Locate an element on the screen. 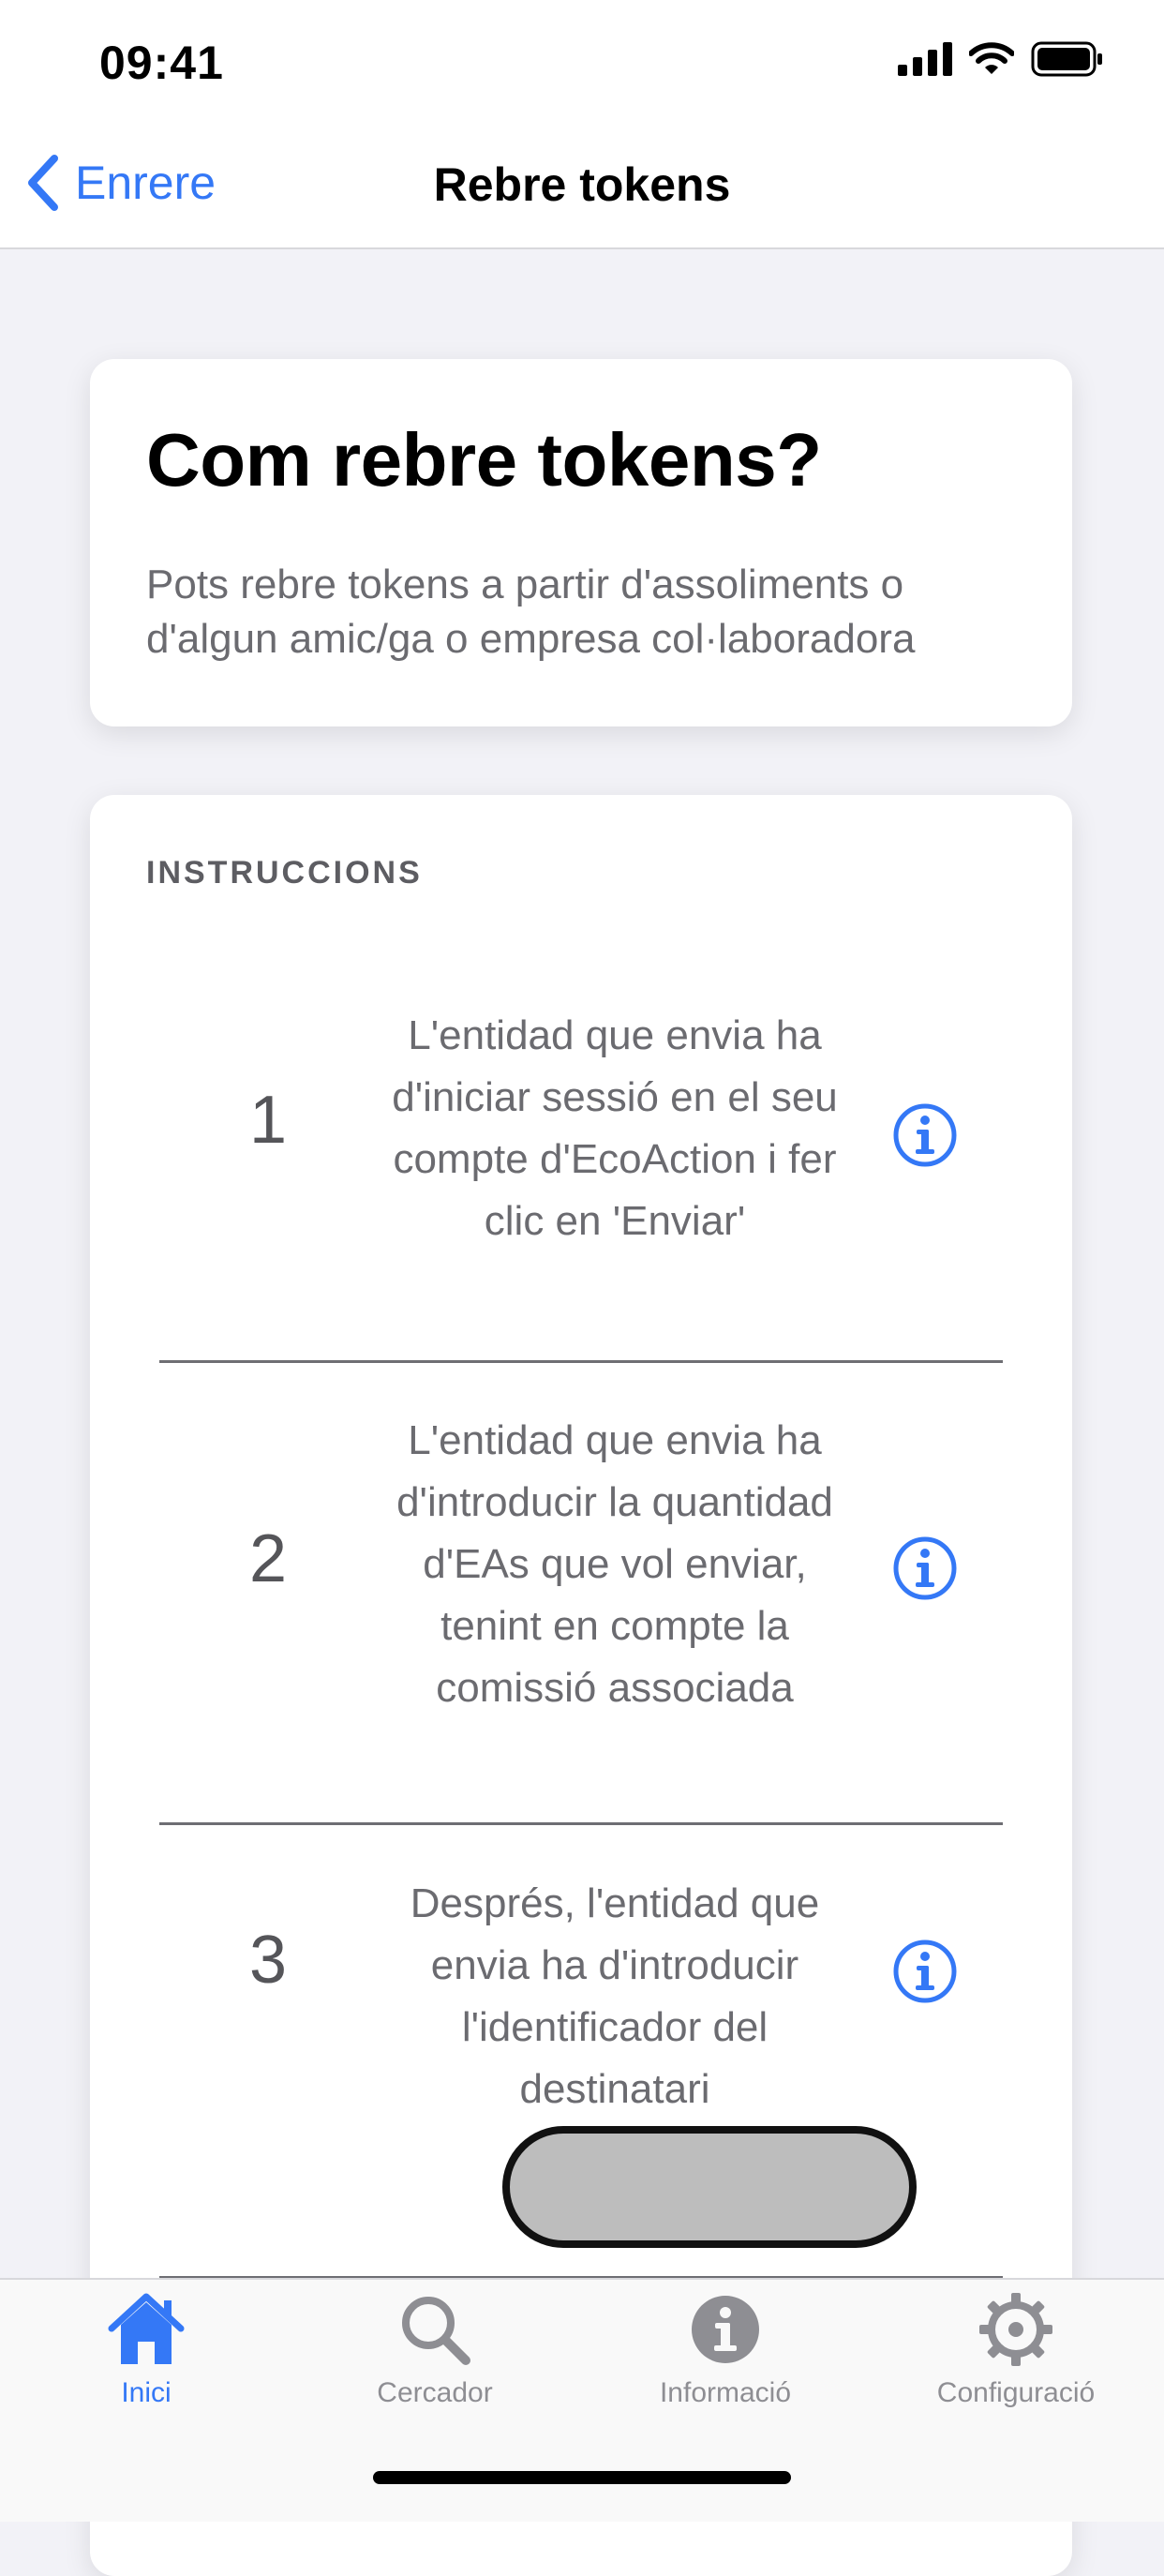  tab-configuracio: Configuració is located at coordinates (1015, 2349).